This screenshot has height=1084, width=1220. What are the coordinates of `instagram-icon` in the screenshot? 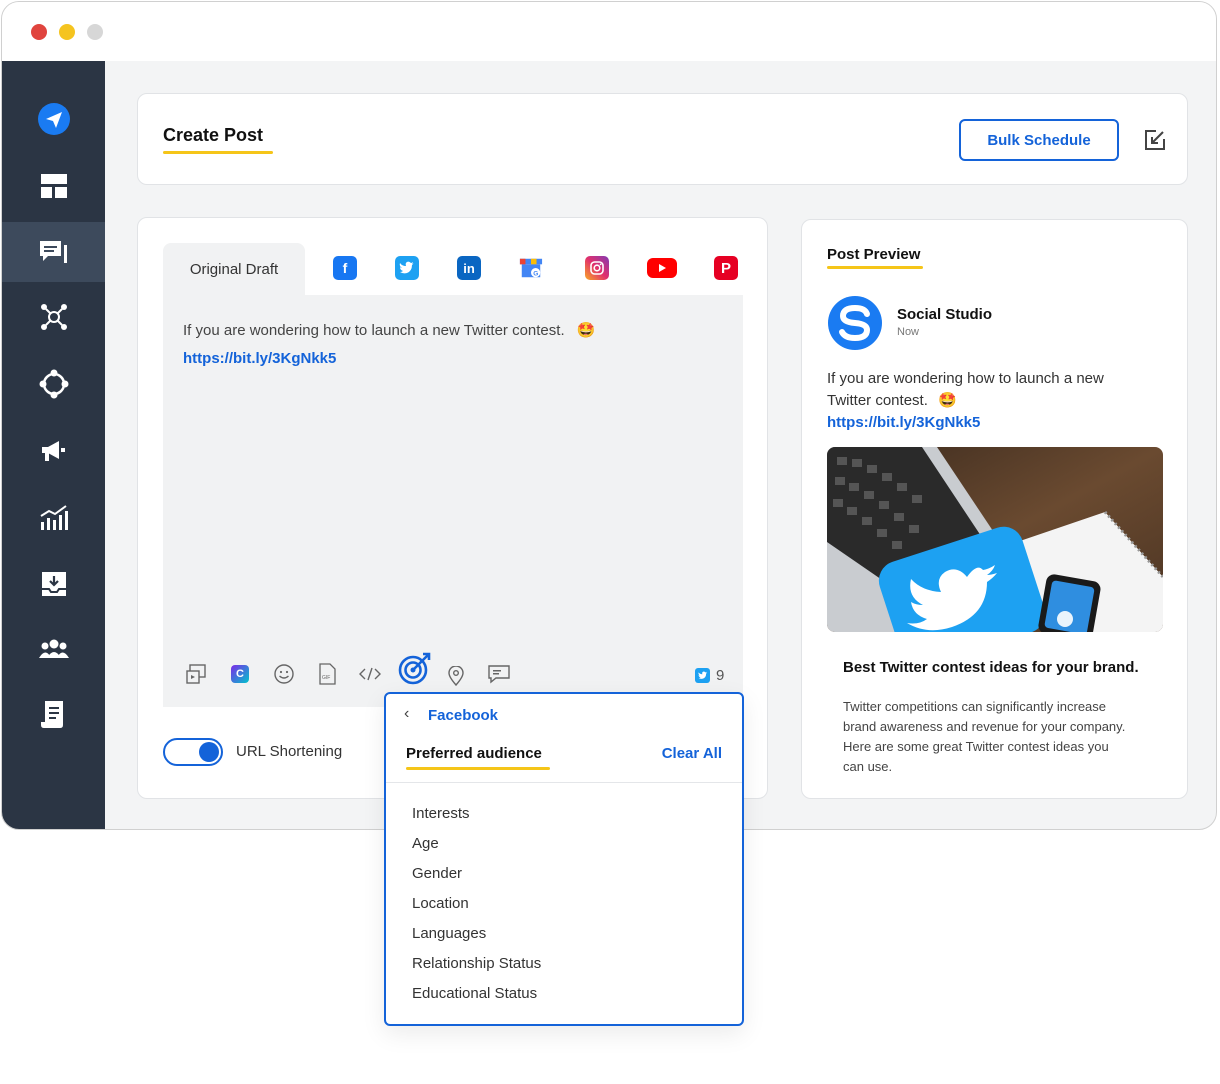 It's located at (597, 268).